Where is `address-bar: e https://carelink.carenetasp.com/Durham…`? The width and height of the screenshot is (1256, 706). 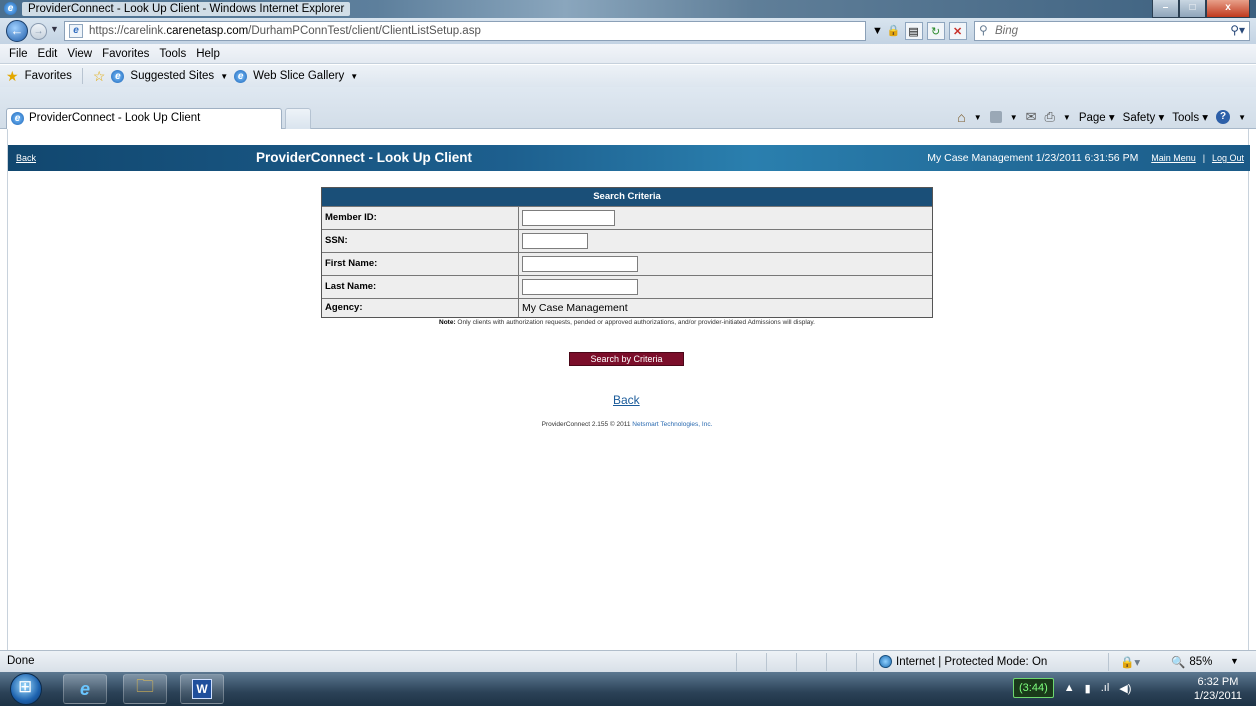 address-bar: e https://carelink.carenetasp.com/Durham… is located at coordinates (465, 31).